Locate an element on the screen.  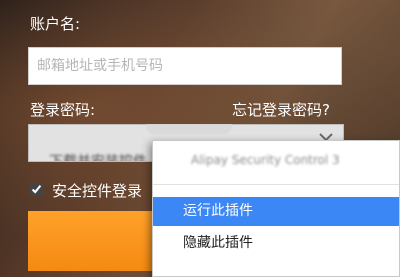
account-label: 账户名: is located at coordinates (55, 24).